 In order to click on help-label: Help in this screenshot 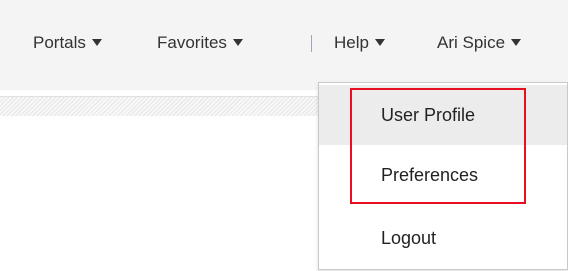, I will do `click(351, 42)`.